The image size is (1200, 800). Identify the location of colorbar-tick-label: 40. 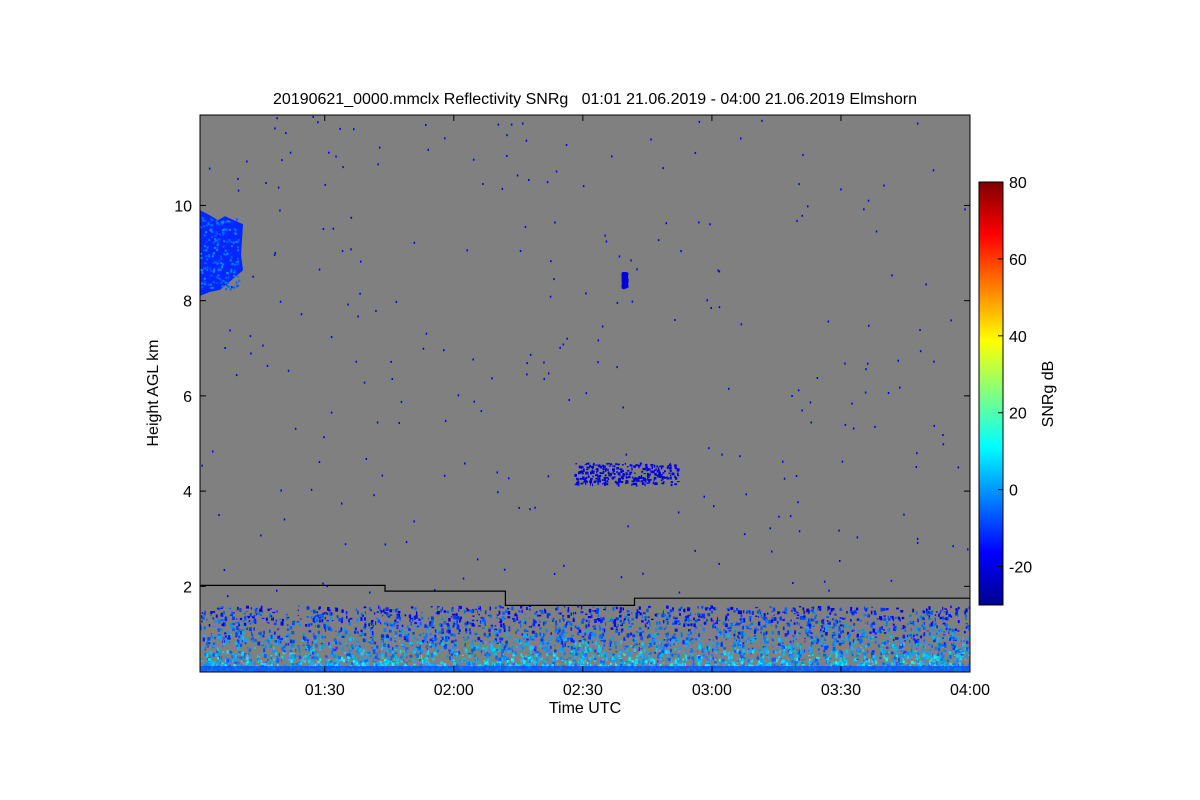
(1018, 337).